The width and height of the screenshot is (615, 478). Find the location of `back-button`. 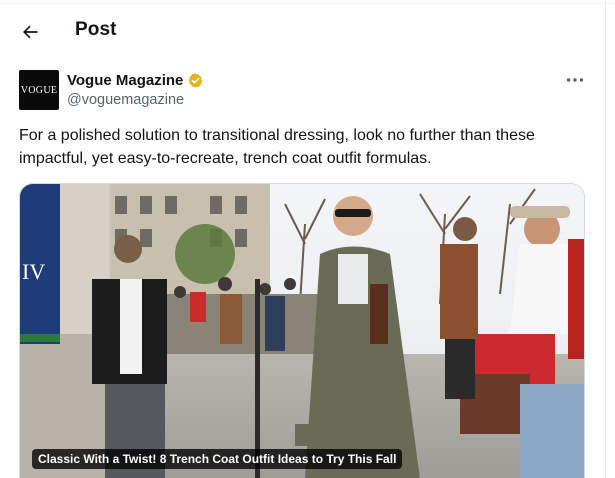

back-button is located at coordinates (30, 32).